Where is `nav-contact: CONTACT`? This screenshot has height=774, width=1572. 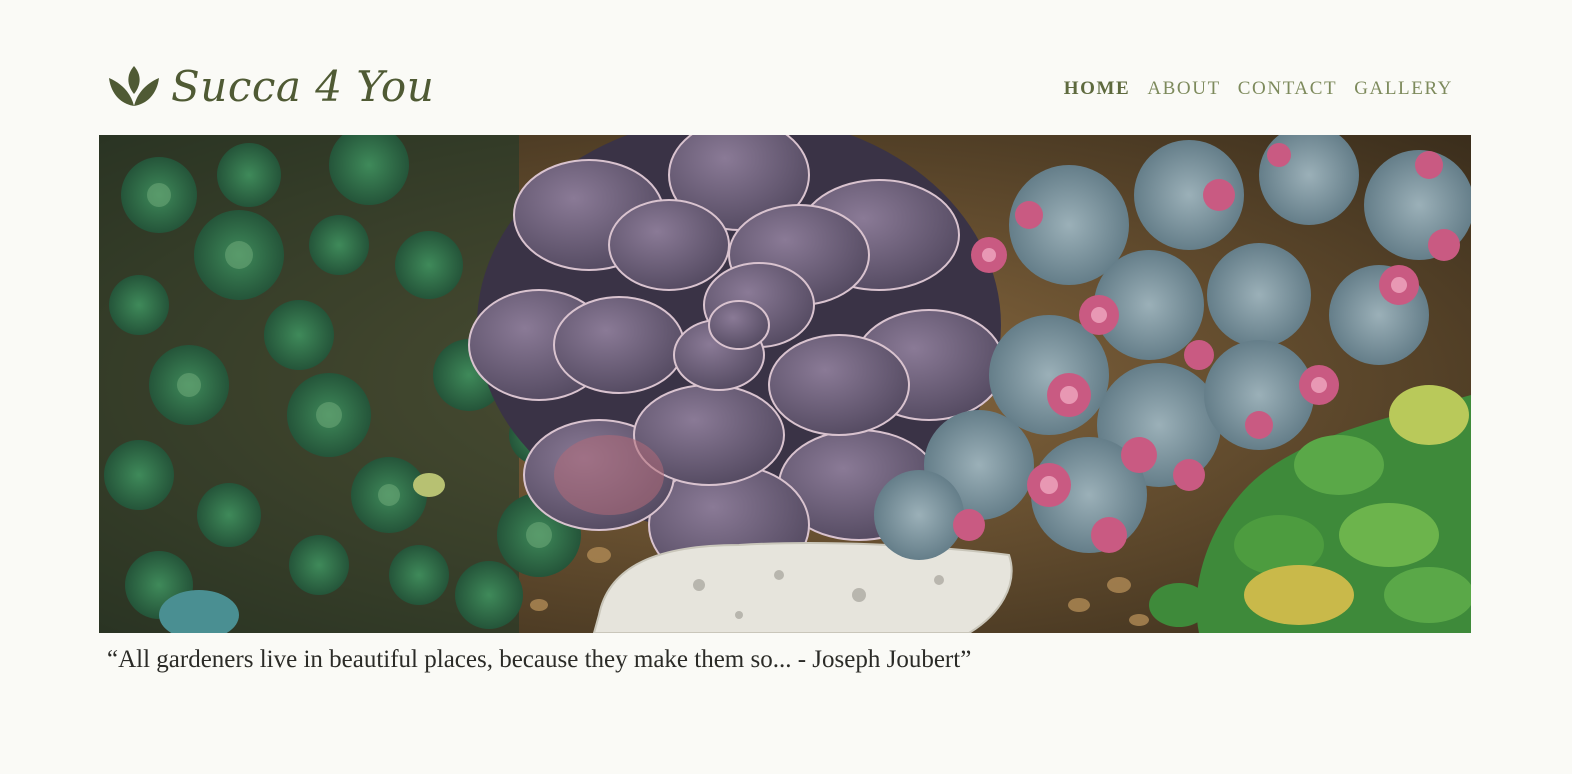 nav-contact: CONTACT is located at coordinates (1287, 89).